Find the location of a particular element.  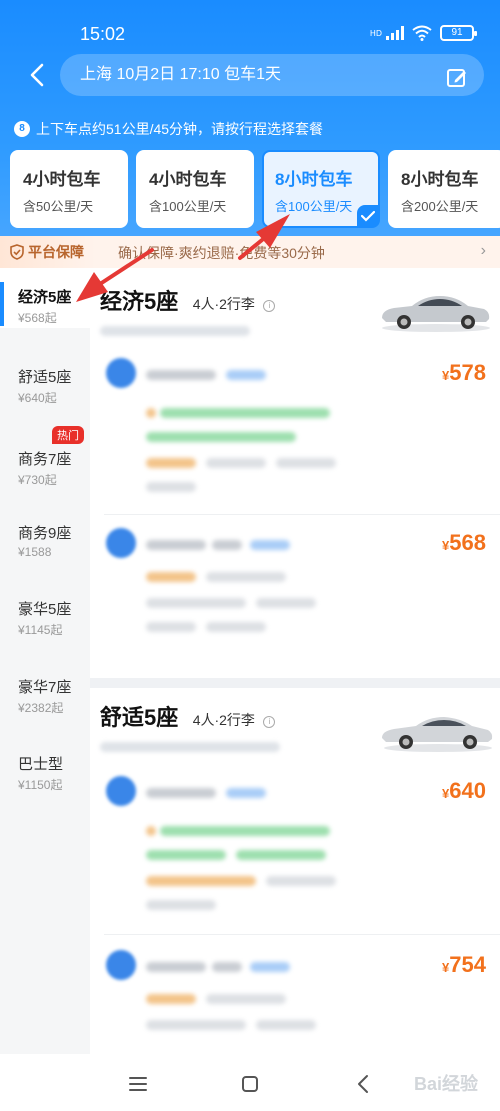

trip-search-bar: 上海 10月2日 17:10 包车1天 is located at coordinates (272, 75).